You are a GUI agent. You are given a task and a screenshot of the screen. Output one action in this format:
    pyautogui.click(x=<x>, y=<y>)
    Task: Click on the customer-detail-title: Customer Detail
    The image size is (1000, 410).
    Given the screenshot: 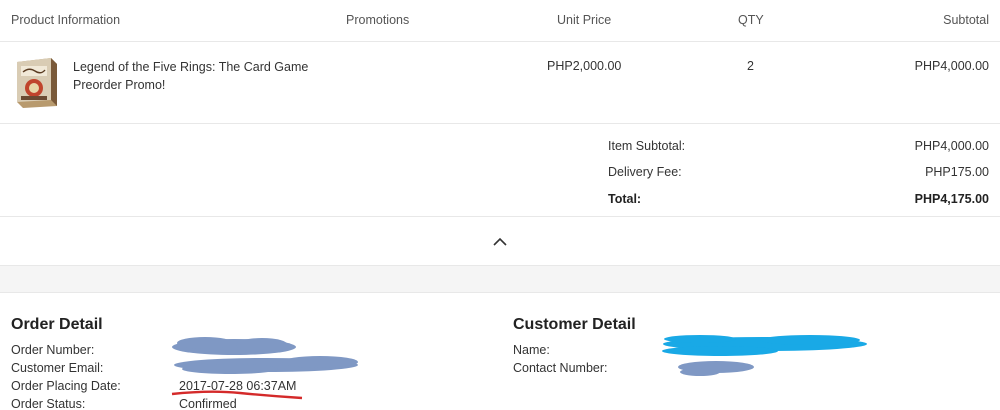 What is the action you would take?
    pyautogui.click(x=574, y=324)
    